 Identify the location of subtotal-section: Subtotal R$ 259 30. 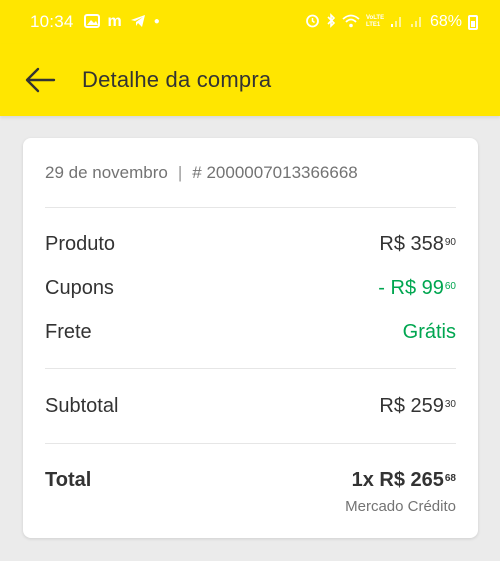
(250, 406).